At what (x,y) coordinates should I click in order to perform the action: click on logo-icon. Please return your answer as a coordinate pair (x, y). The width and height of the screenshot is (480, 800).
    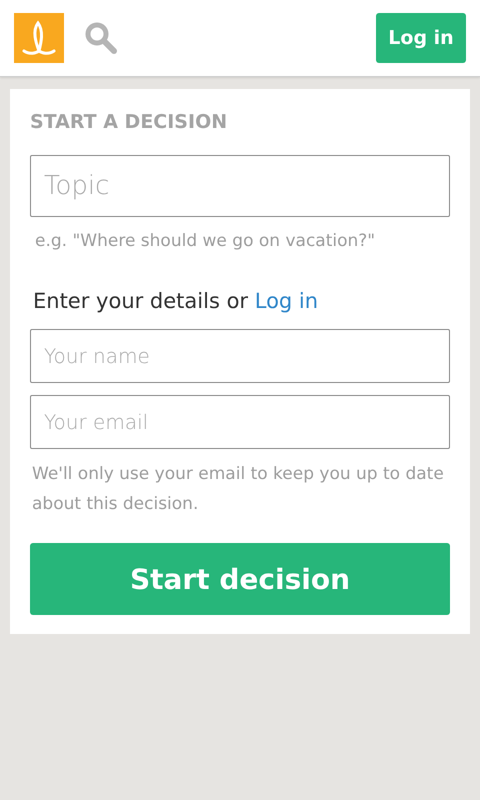
    Looking at the image, I should click on (39, 38).